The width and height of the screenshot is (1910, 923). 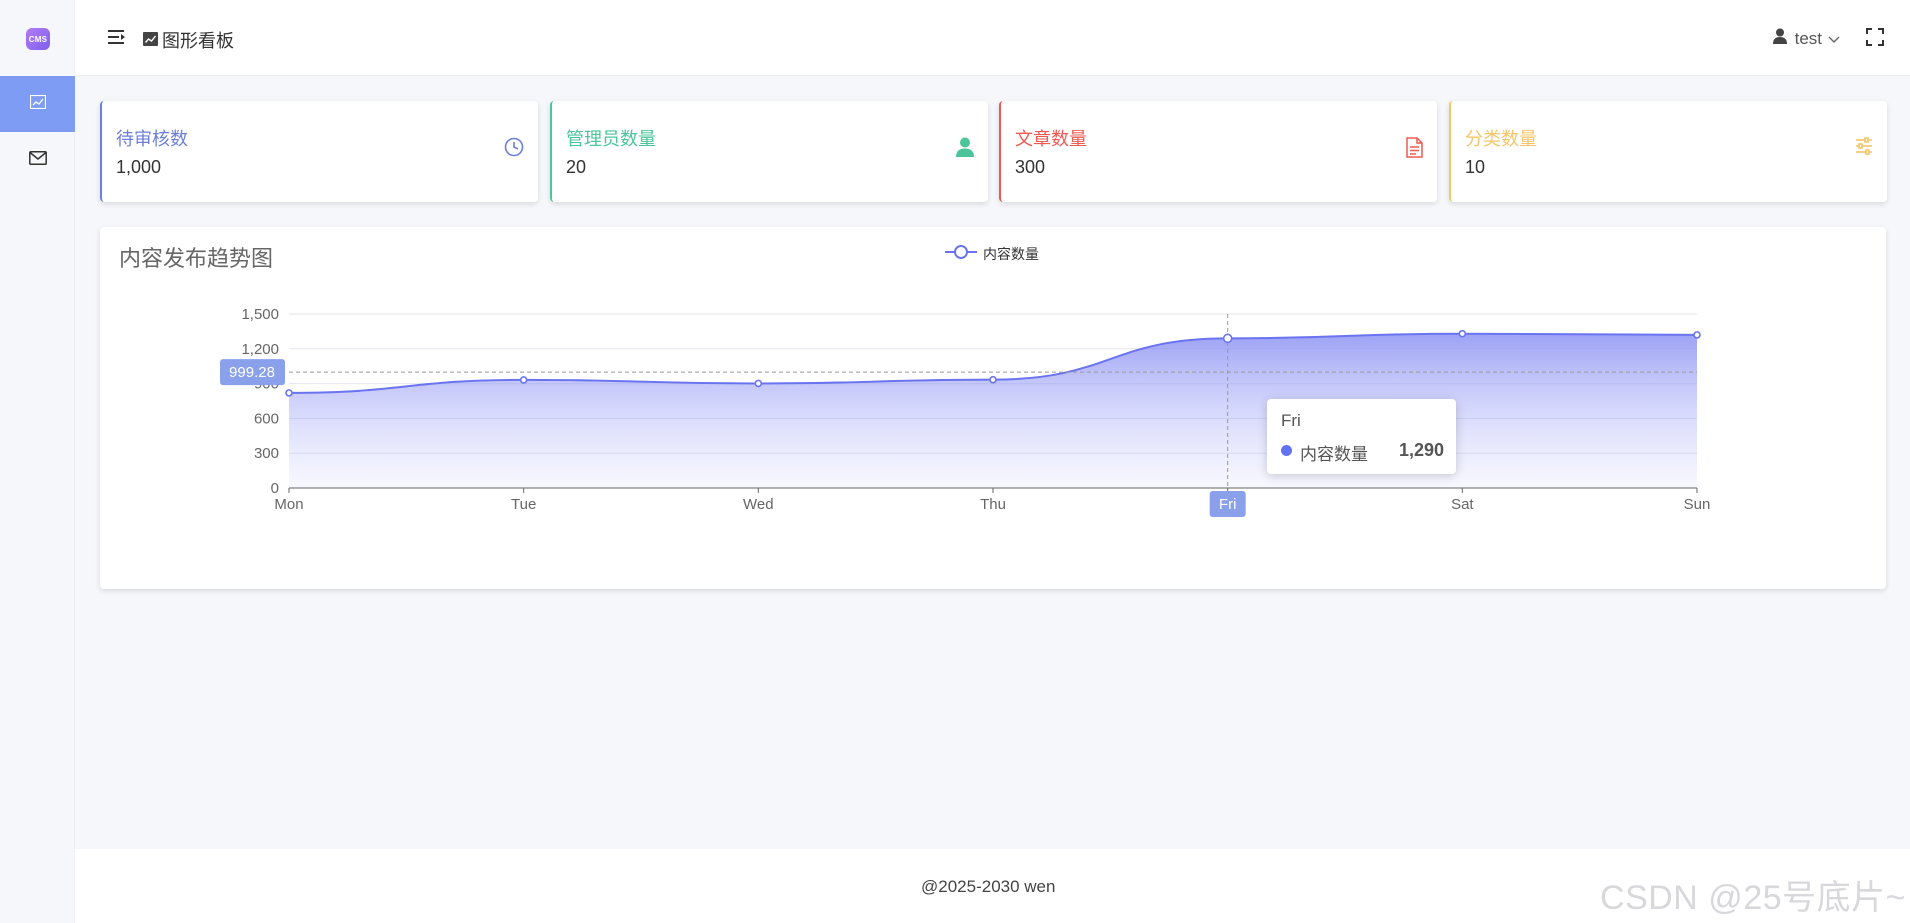 What do you see at coordinates (1475, 167) in the screenshot?
I see `stat-value: 10` at bounding box center [1475, 167].